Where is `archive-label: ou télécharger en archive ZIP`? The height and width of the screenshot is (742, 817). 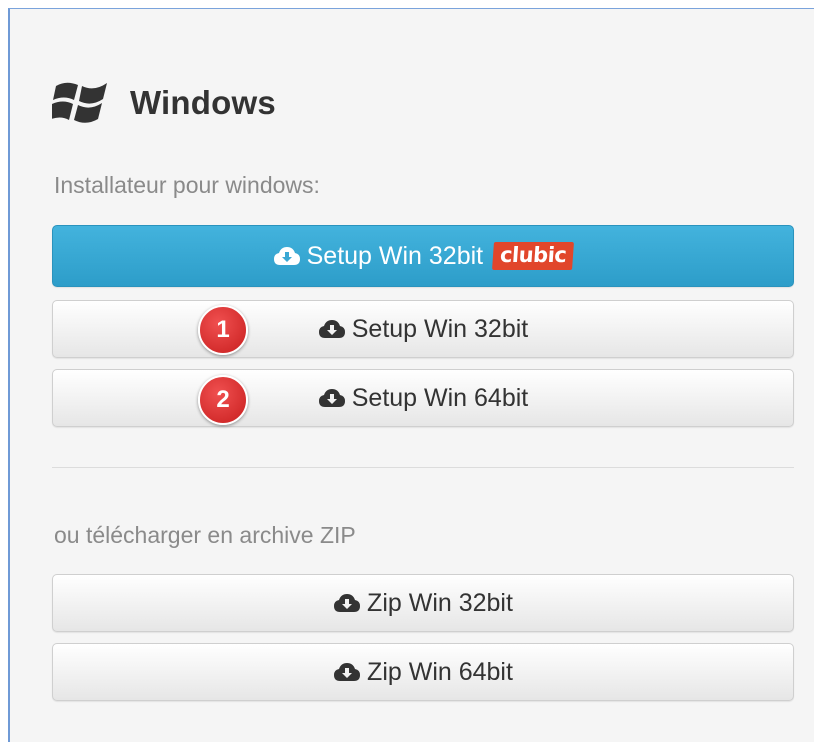 archive-label: ou télécharger en archive ZIP is located at coordinates (205, 535).